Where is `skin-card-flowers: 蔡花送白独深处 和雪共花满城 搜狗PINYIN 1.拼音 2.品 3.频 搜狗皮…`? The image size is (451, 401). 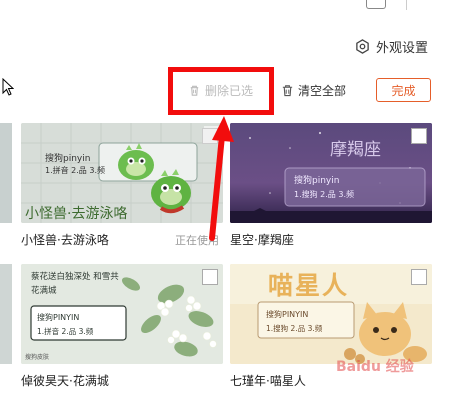
skin-card-flowers: 蔡花送白独深处 和雪共花满城 搜狗PINYIN 1.拼音 2.品 3.频 搜狗皮… is located at coordinates (122, 314).